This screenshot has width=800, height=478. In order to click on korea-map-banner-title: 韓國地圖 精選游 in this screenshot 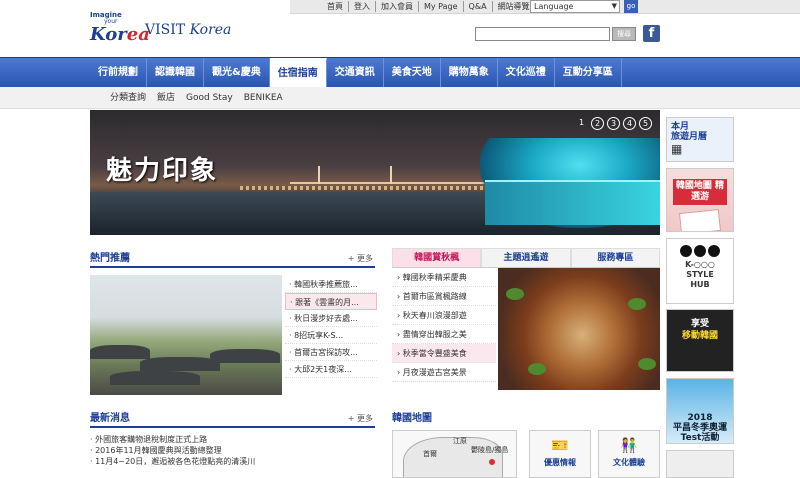, I will do `click(700, 192)`.